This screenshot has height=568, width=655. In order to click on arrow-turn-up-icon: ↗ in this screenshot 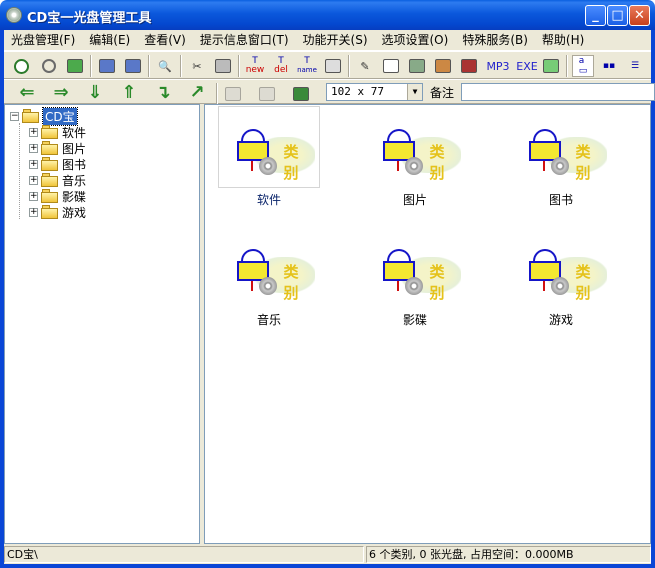, I will do `click(197, 92)`.